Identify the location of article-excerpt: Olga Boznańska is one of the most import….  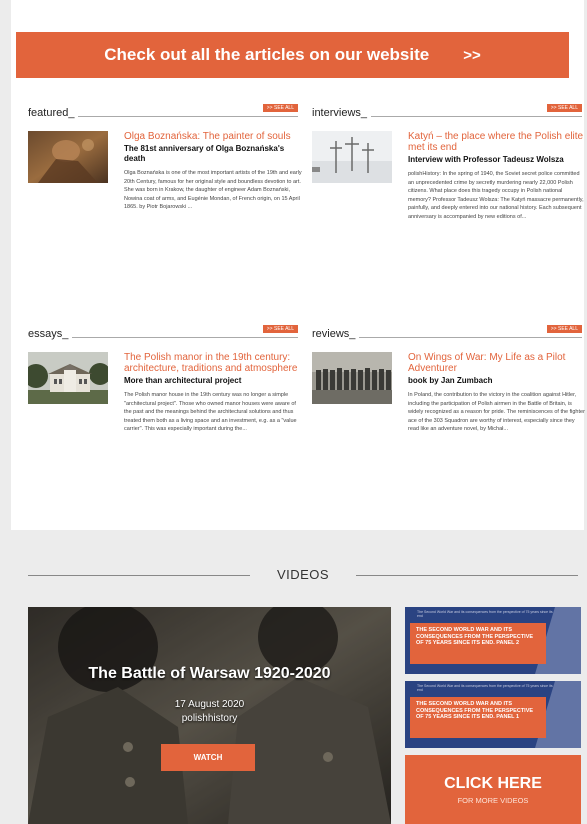
(213, 190).